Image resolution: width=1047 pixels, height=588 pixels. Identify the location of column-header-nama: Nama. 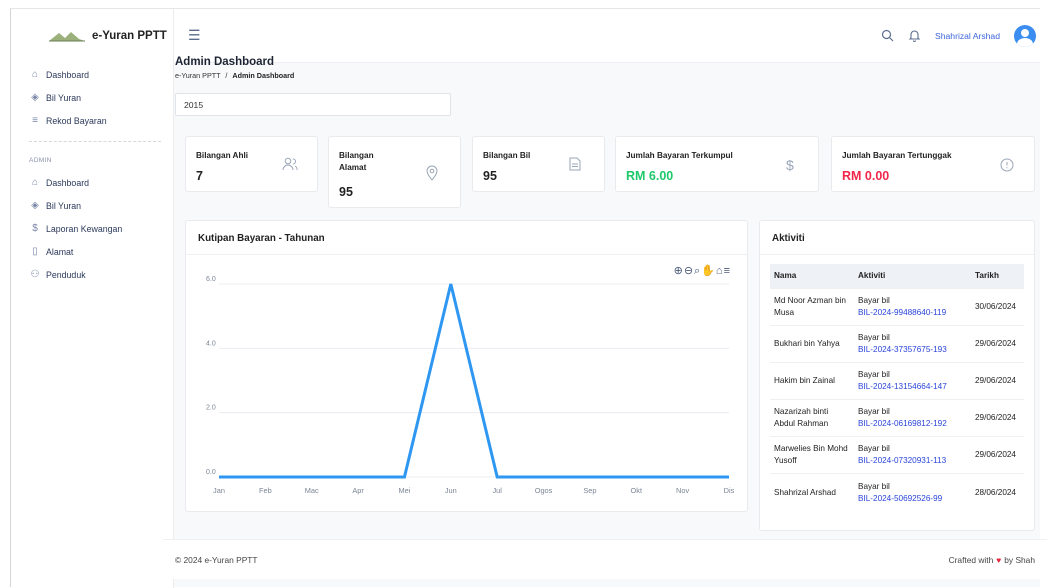
(812, 276).